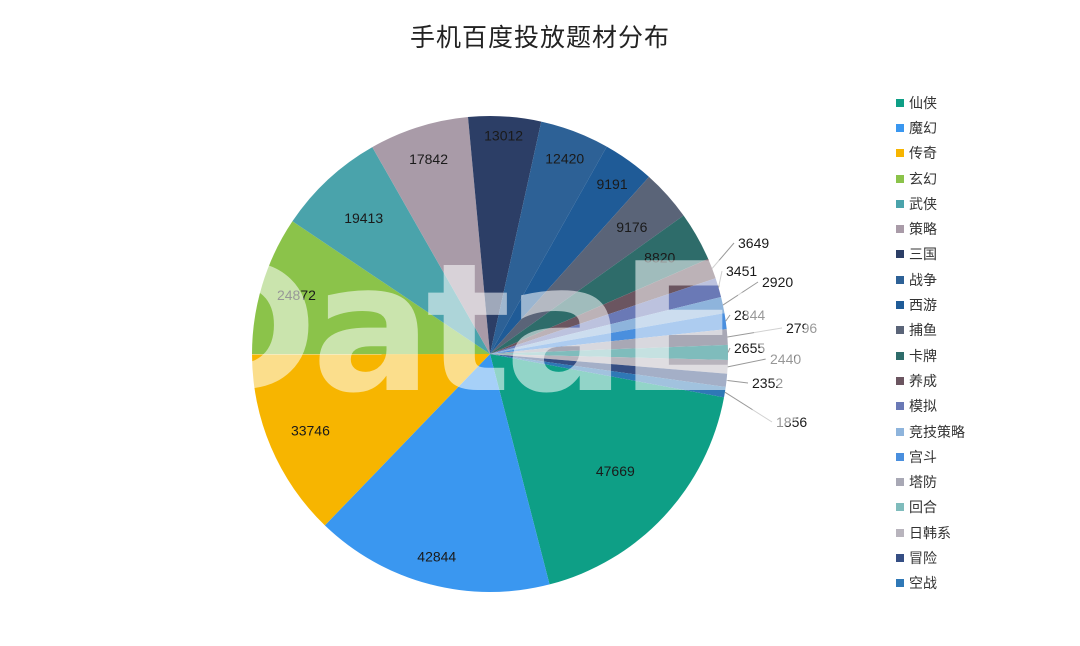 The height and width of the screenshot is (646, 1080). Describe the element at coordinates (923, 356) in the screenshot. I see `legend-label: 卡牌` at that location.